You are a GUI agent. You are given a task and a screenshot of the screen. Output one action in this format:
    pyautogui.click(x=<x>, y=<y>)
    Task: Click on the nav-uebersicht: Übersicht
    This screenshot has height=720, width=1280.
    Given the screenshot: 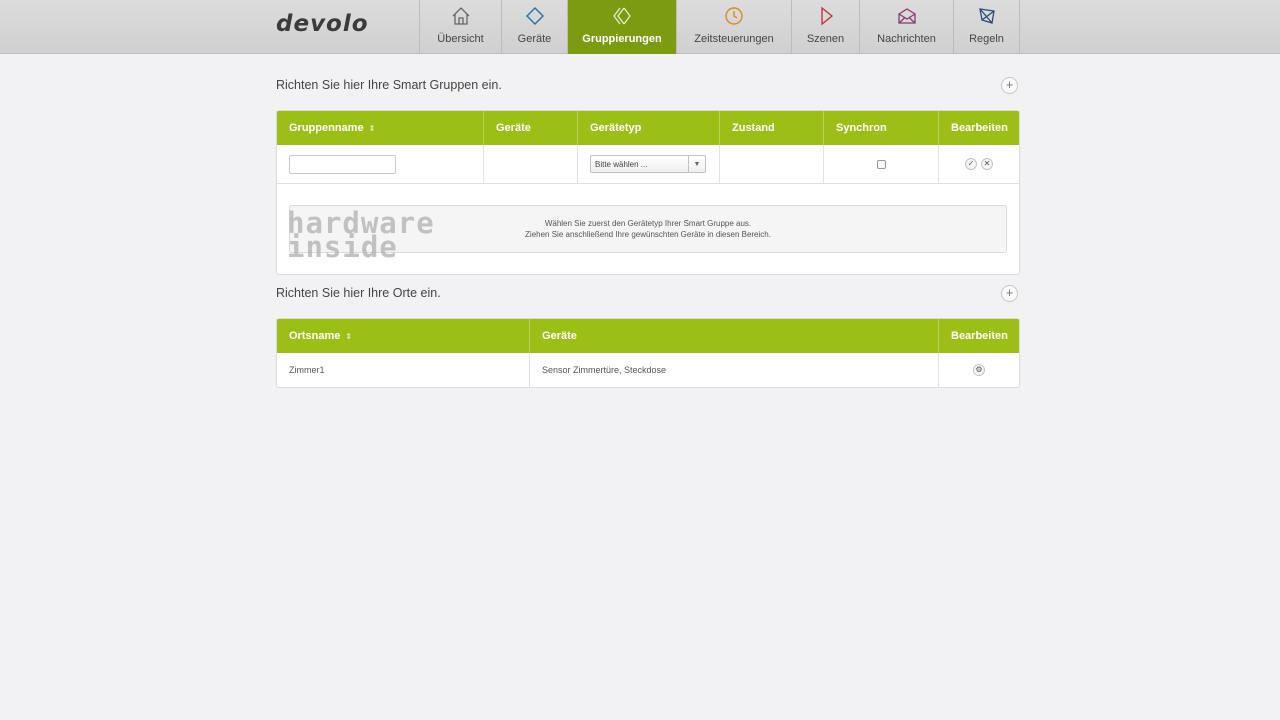 What is the action you would take?
    pyautogui.click(x=460, y=27)
    